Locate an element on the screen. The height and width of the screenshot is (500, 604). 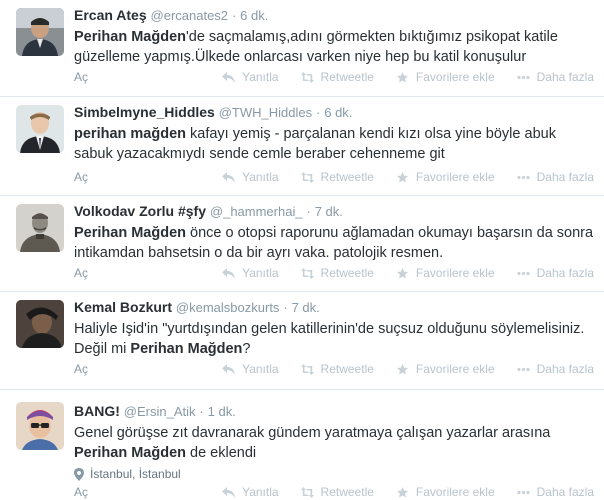
favorite-label: Favorilere ekle is located at coordinates (455, 492).